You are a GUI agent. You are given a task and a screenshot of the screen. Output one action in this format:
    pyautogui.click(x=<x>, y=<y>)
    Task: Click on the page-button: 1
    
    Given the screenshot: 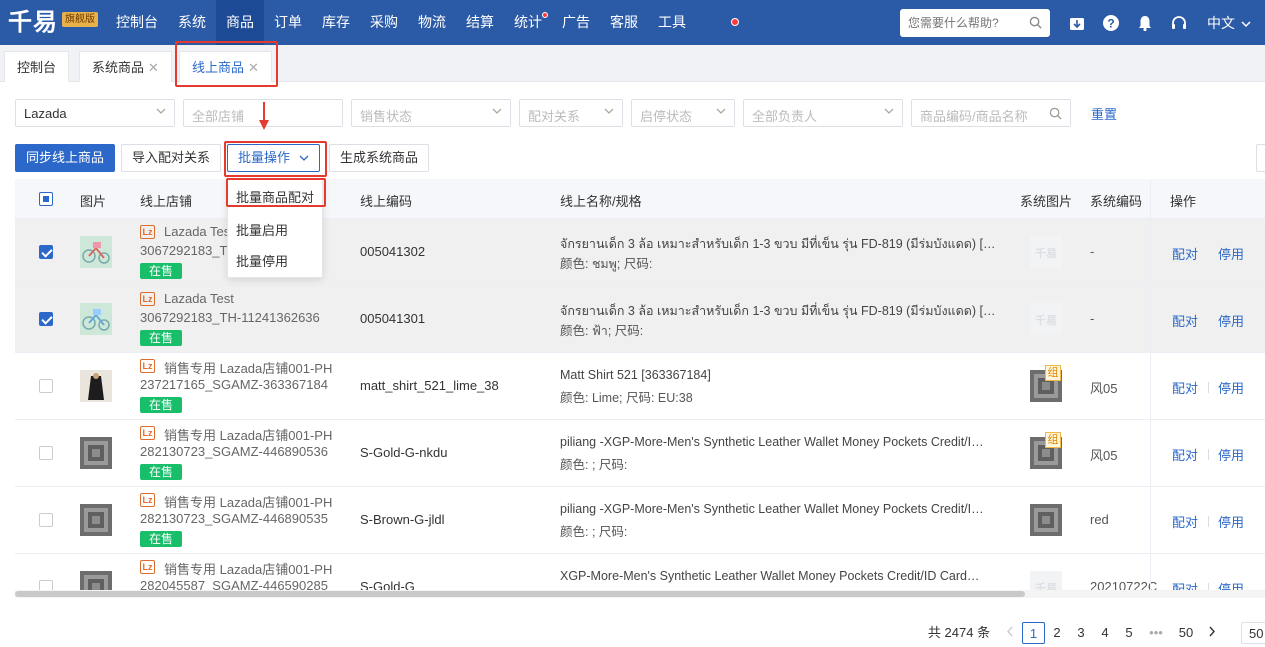 What is the action you would take?
    pyautogui.click(x=1033, y=633)
    